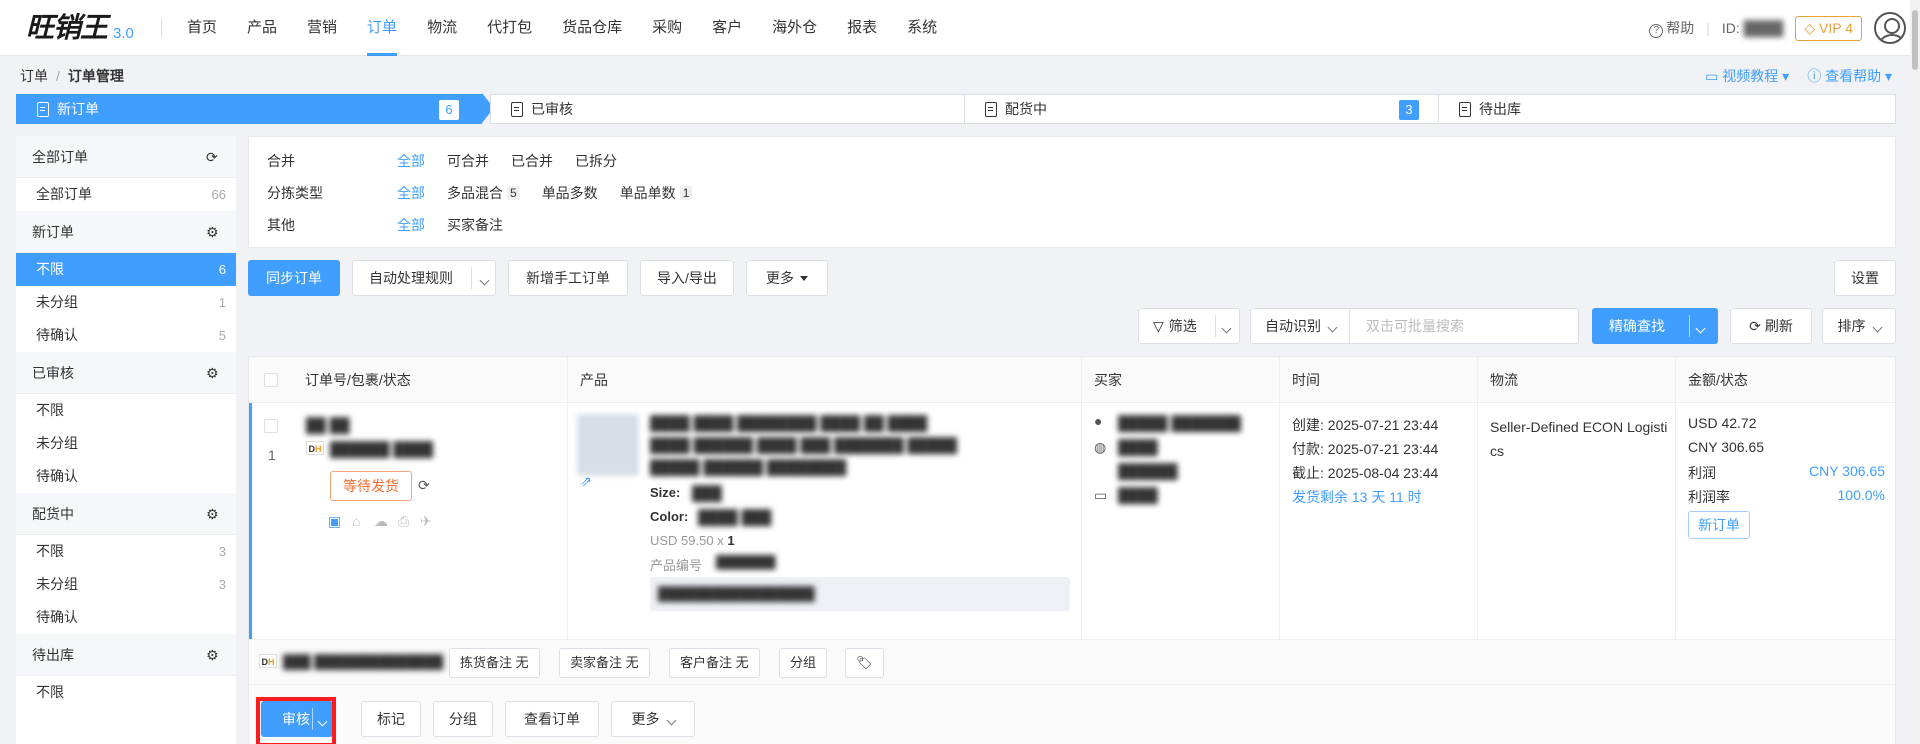 Image resolution: width=1920 pixels, height=744 pixels. What do you see at coordinates (1859, 326) in the screenshot?
I see `sort-button: 排序` at bounding box center [1859, 326].